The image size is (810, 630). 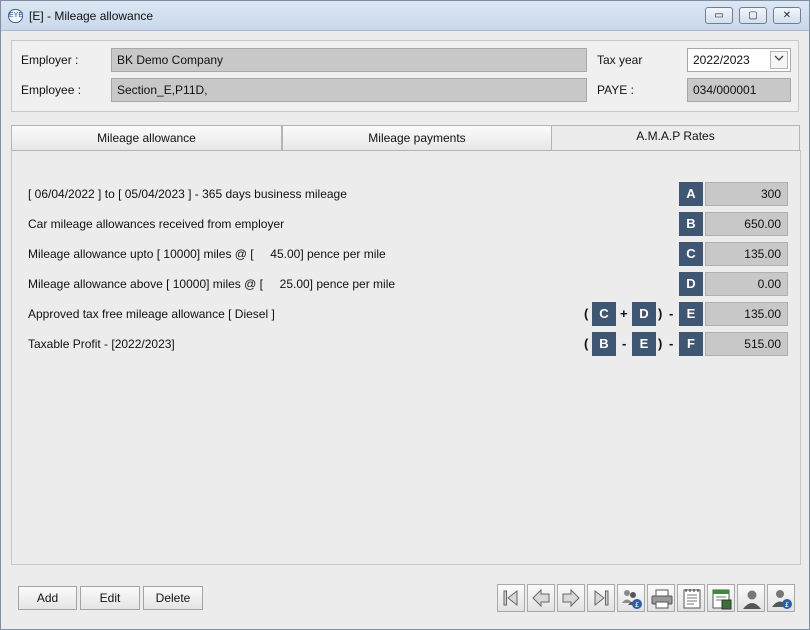 What do you see at coordinates (349, 90) in the screenshot?
I see `employee-field: Section_E,P11D,` at bounding box center [349, 90].